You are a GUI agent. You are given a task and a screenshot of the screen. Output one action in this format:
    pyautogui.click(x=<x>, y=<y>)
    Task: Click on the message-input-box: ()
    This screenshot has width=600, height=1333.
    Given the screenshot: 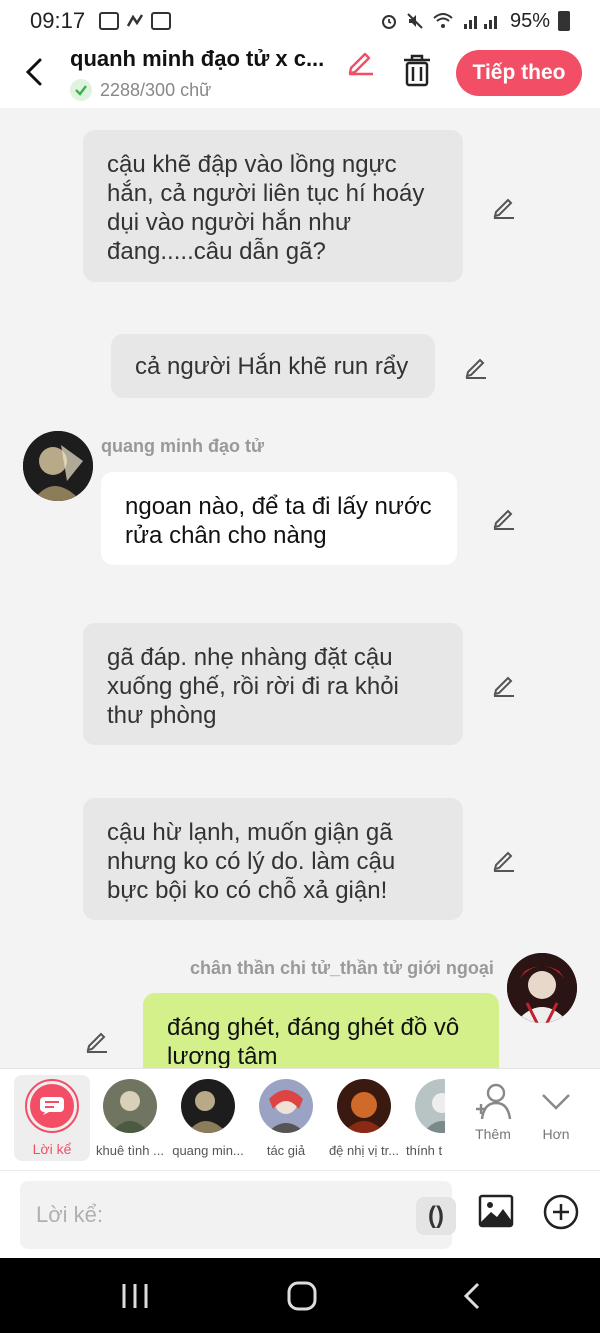 What is the action you would take?
    pyautogui.click(x=238, y=1215)
    